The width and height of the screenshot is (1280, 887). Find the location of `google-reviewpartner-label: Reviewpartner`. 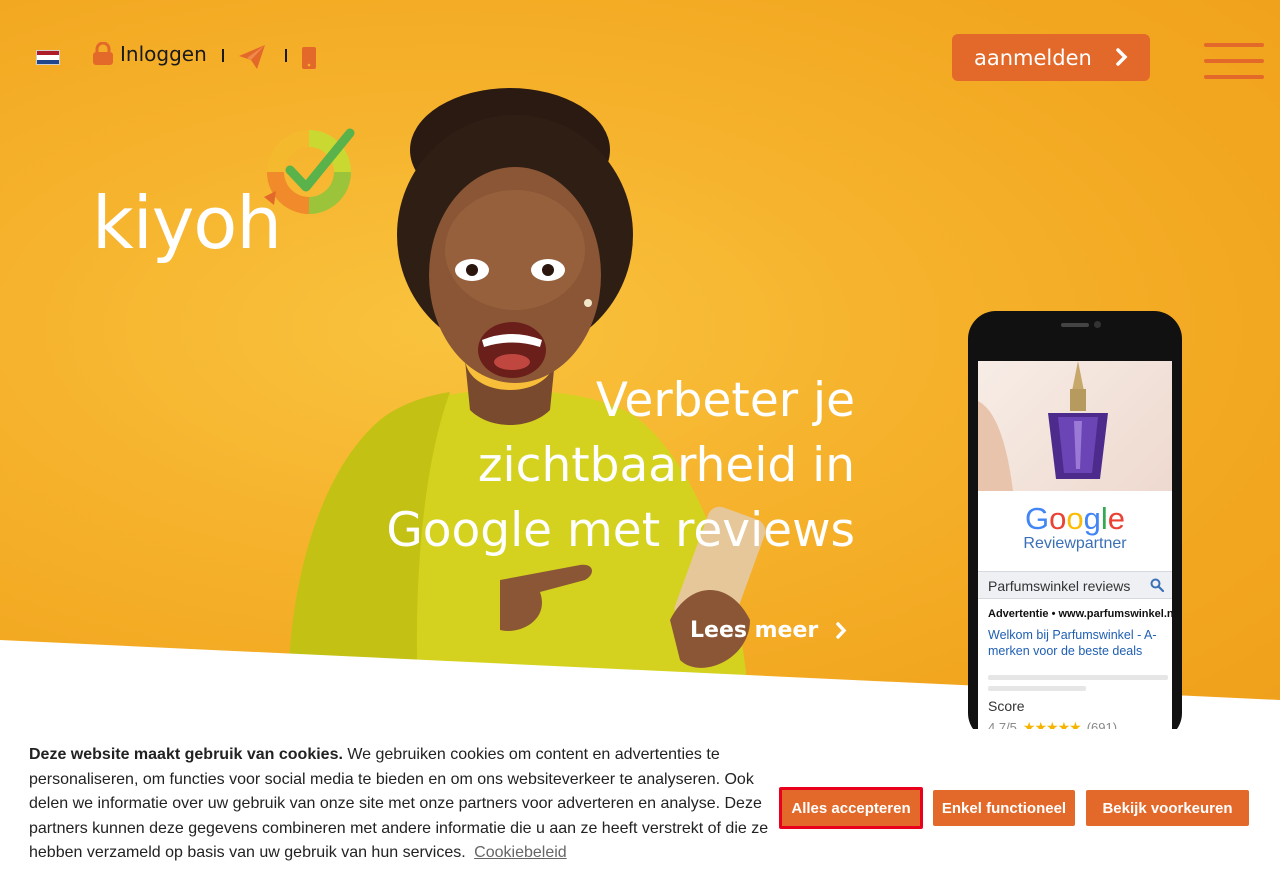

google-reviewpartner-label: Reviewpartner is located at coordinates (1075, 543).